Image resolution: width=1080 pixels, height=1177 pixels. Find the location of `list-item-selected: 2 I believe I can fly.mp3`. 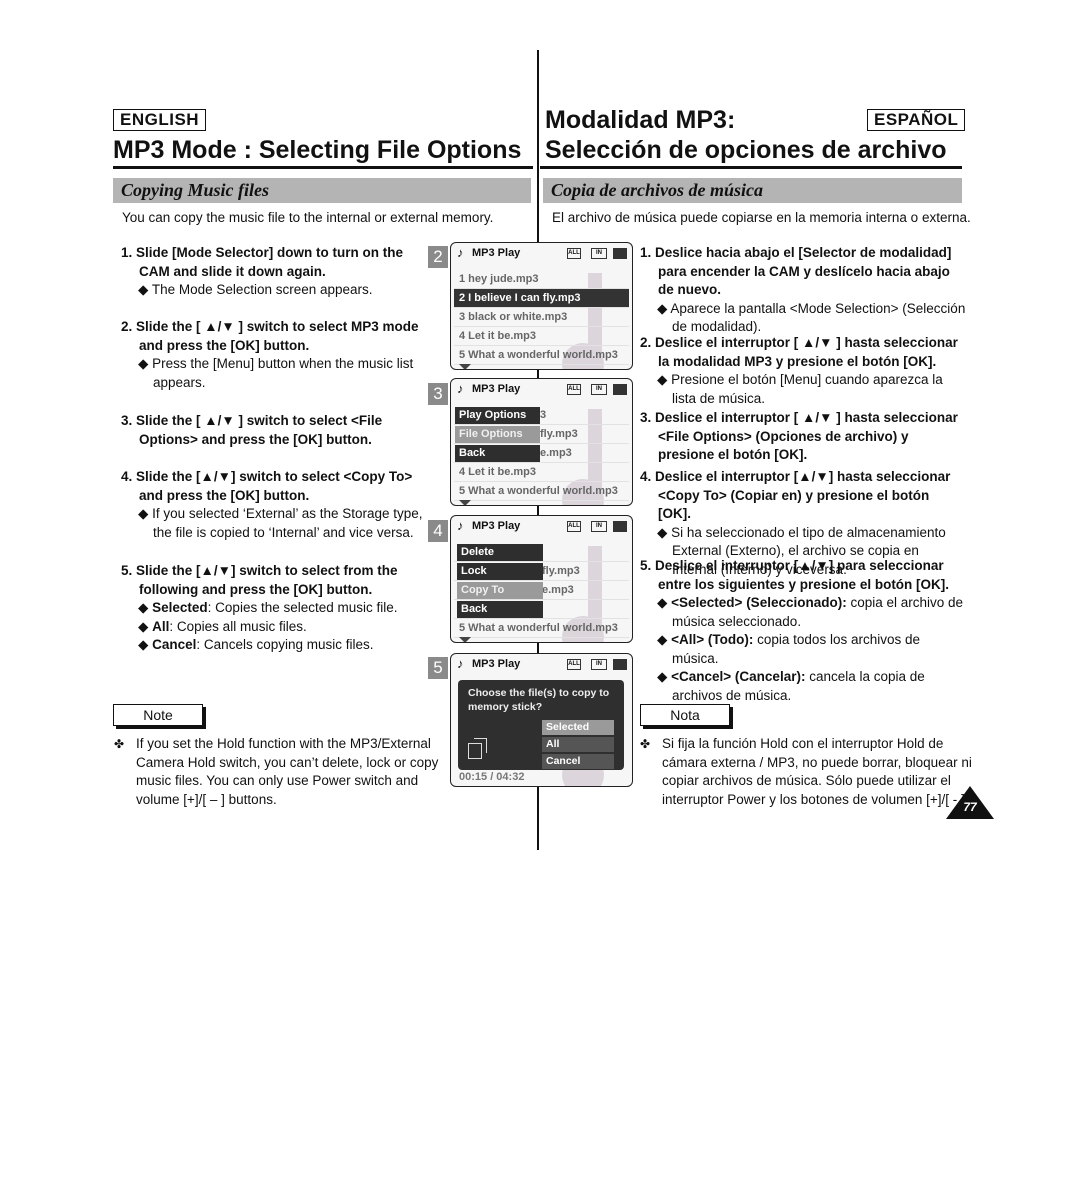

list-item-selected: 2 I believe I can fly.mp3 is located at coordinates (541, 298).